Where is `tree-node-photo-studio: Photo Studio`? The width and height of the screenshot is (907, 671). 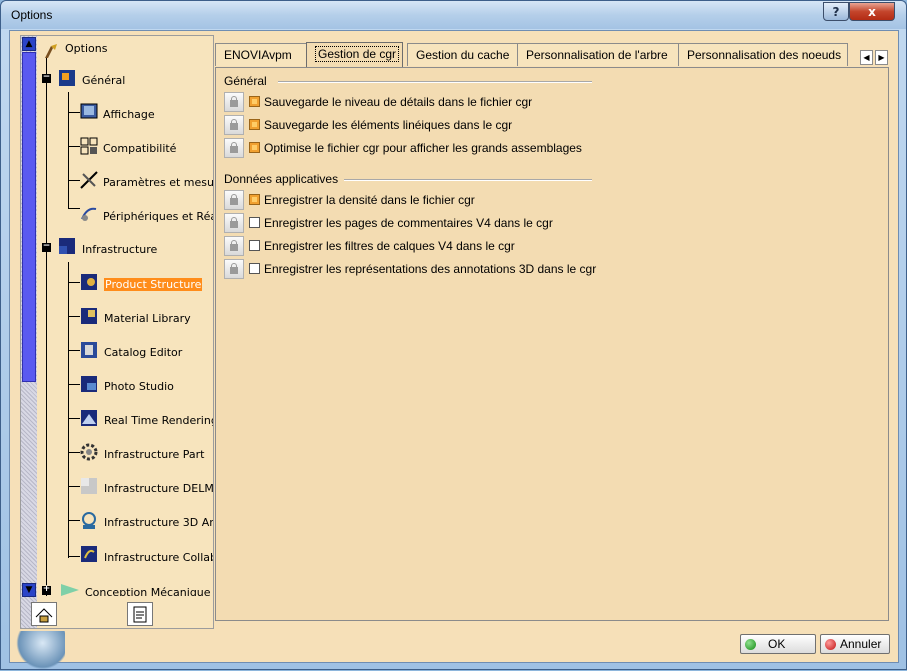 tree-node-photo-studio: Photo Studio is located at coordinates (139, 386).